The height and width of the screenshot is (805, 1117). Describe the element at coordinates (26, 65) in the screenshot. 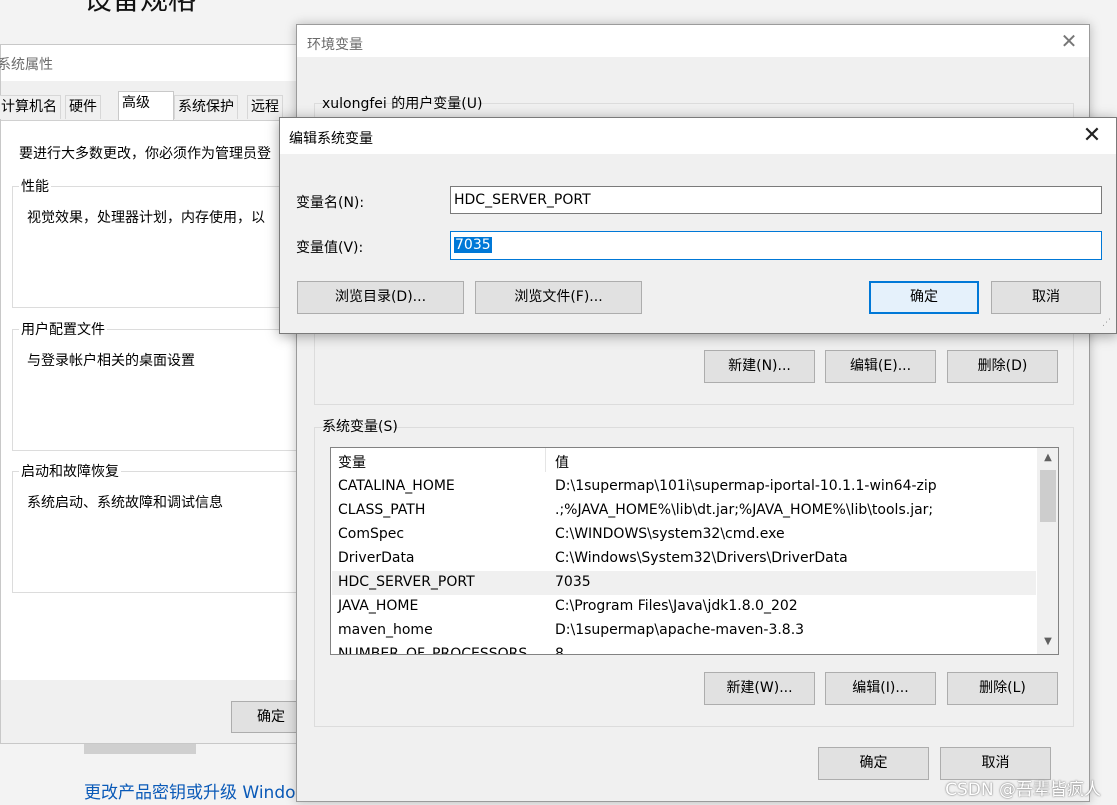

I see `system-properties-title: 系统属性` at that location.